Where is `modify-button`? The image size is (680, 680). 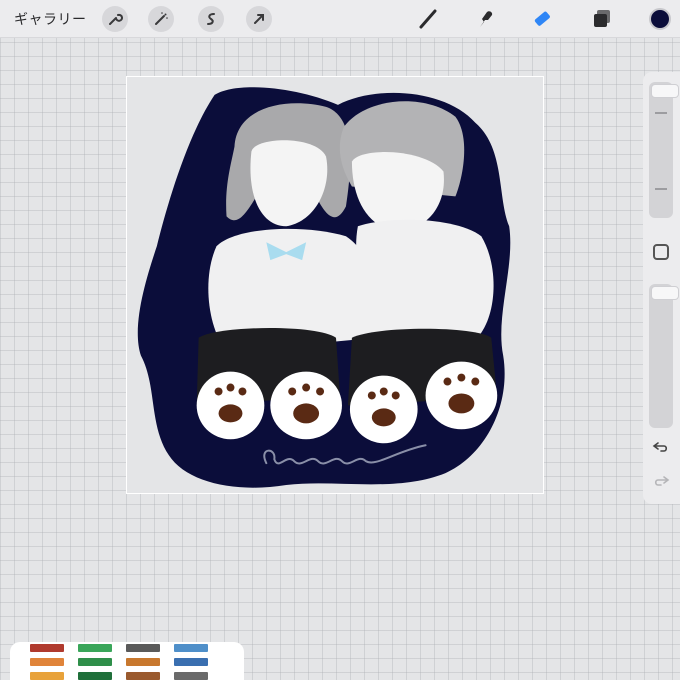
modify-button is located at coordinates (661, 252).